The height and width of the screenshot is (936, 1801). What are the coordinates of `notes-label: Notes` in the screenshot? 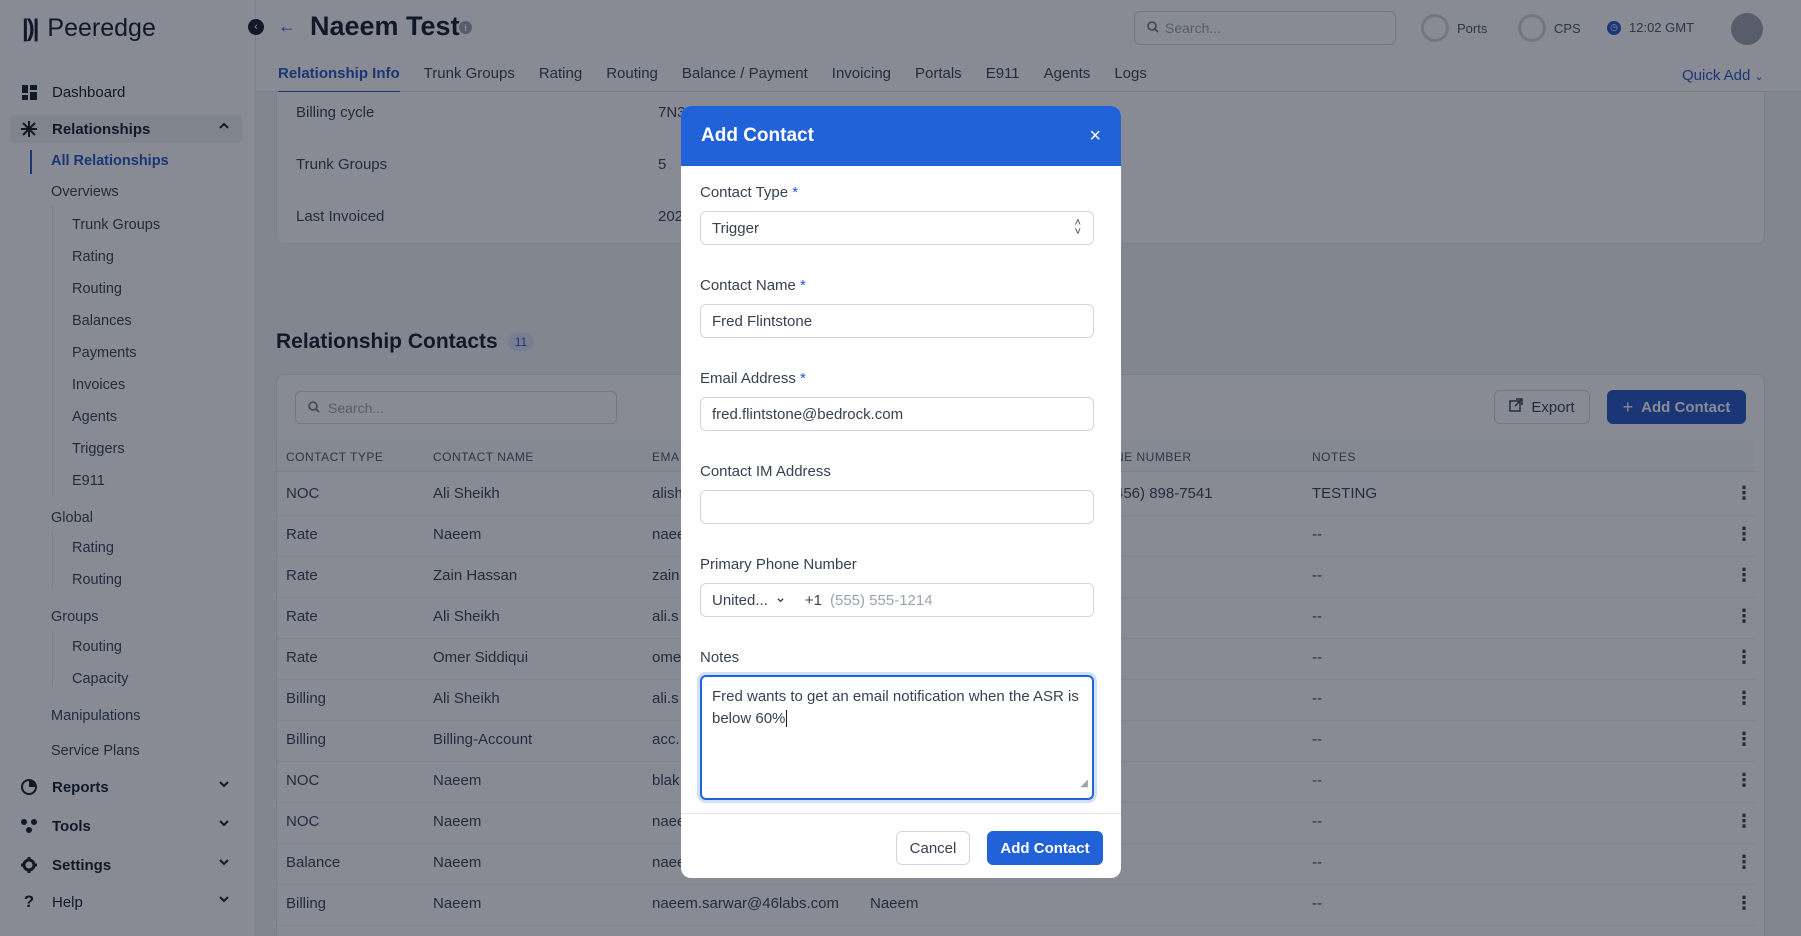 It's located at (720, 657).